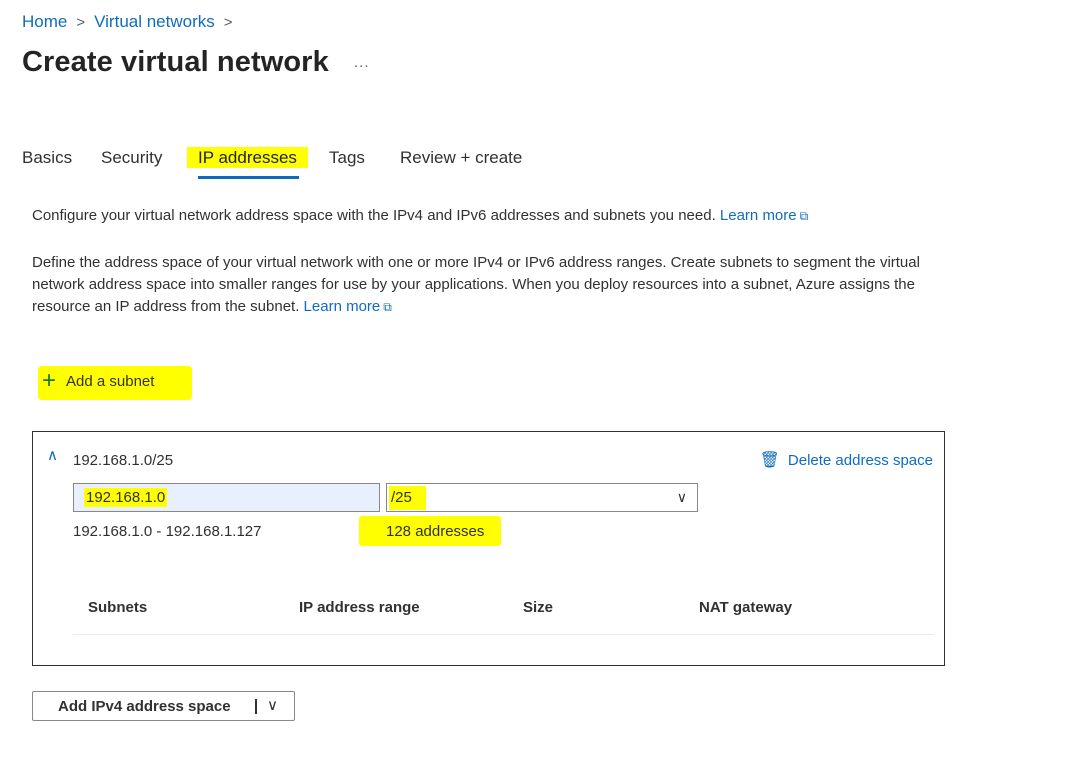 The image size is (1090, 772). What do you see at coordinates (860, 460) in the screenshot?
I see `delete-address-space-label: Delete address space` at bounding box center [860, 460].